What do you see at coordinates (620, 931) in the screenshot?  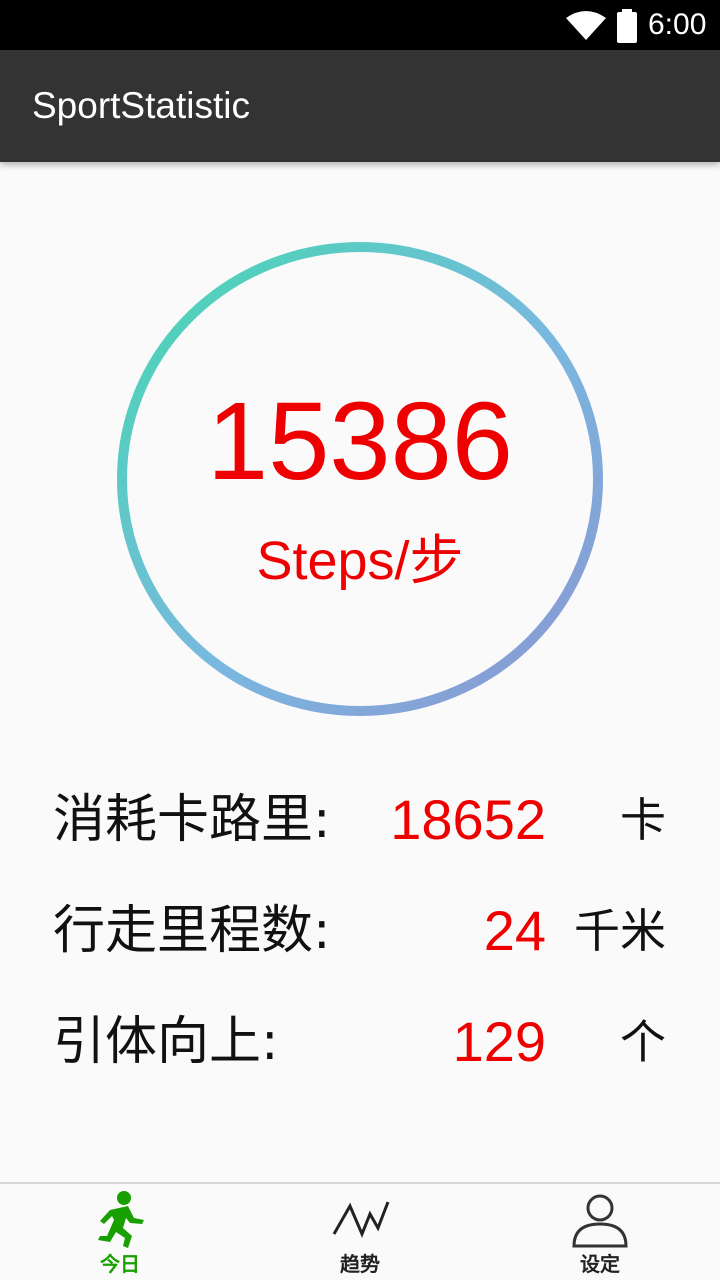 I see `stat-unit: 千米` at bounding box center [620, 931].